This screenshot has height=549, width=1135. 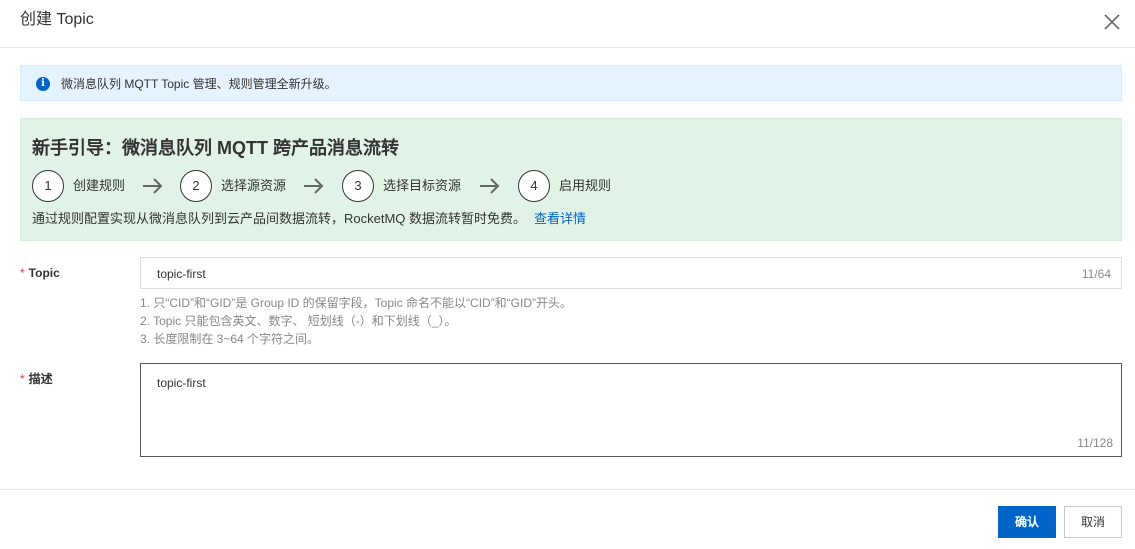 I want to click on cancel-button: 取消, so click(x=1093, y=522).